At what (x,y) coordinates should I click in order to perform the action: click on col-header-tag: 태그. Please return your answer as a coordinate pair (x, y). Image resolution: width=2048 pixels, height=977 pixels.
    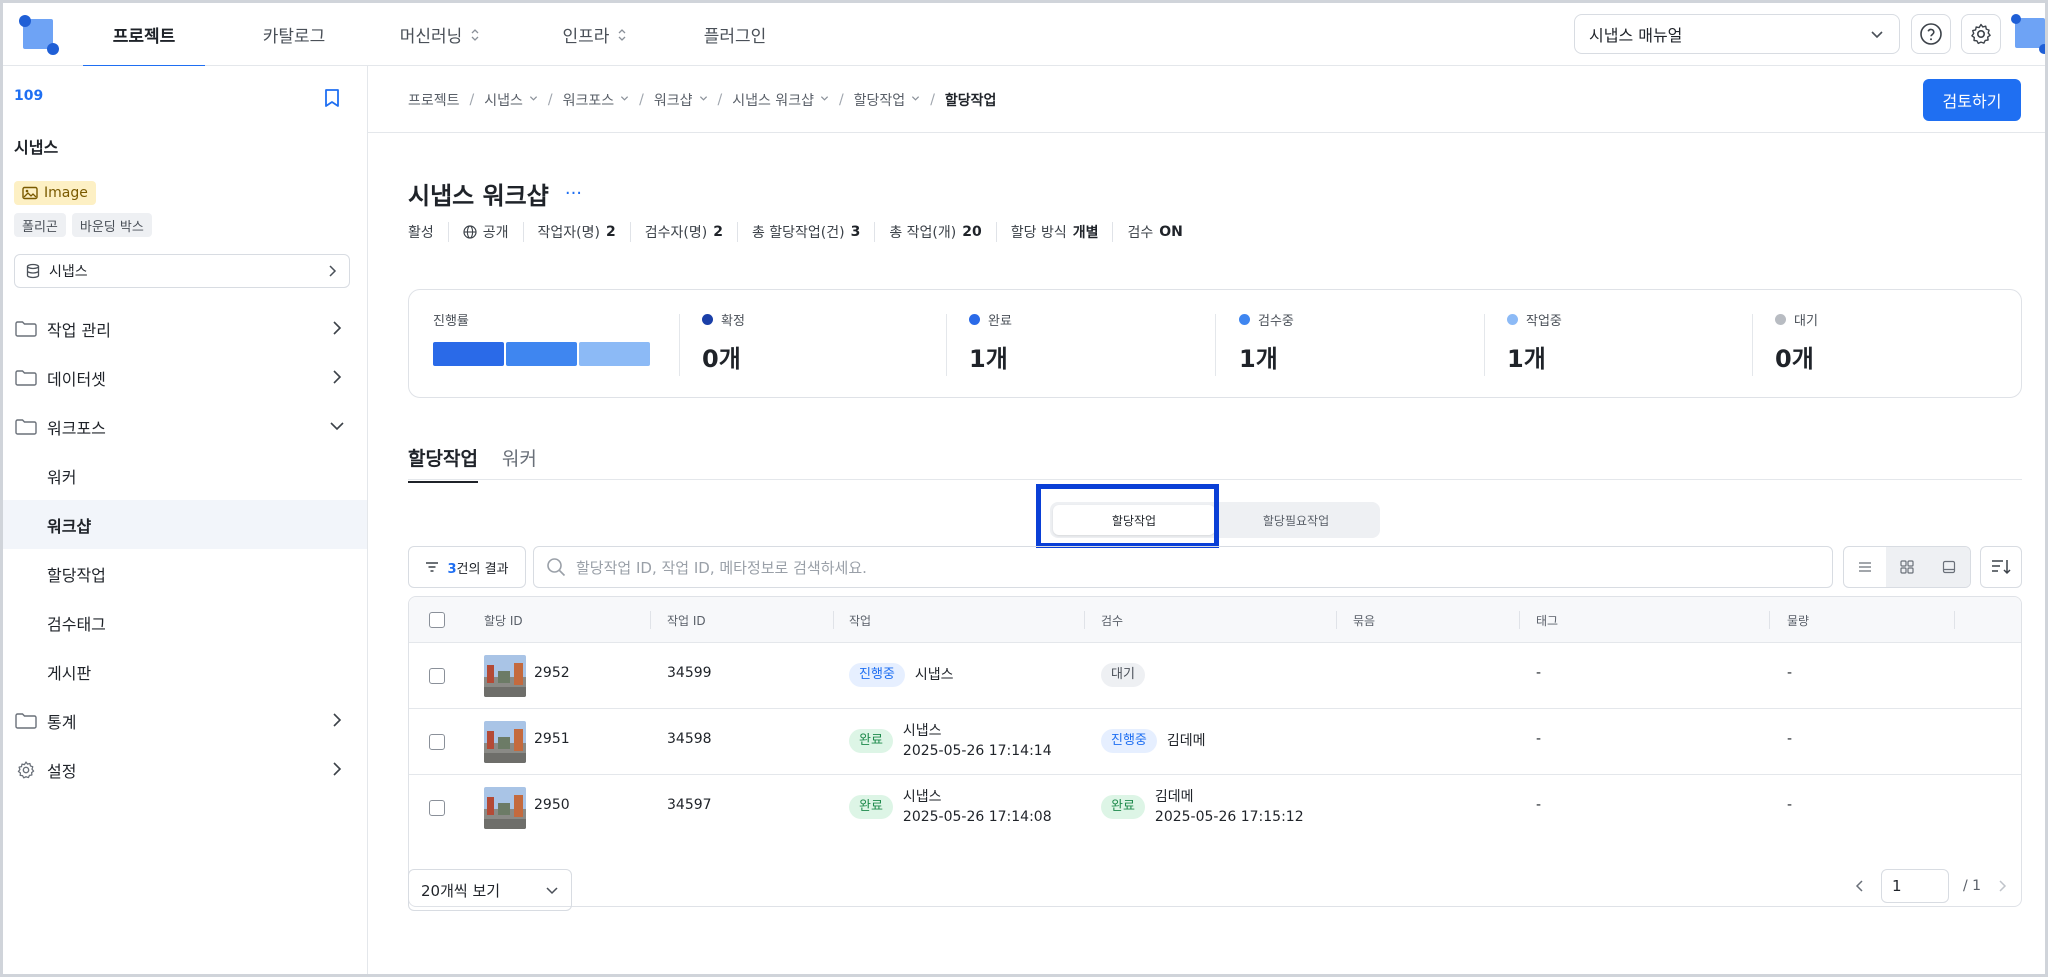
    Looking at the image, I should click on (1547, 620).